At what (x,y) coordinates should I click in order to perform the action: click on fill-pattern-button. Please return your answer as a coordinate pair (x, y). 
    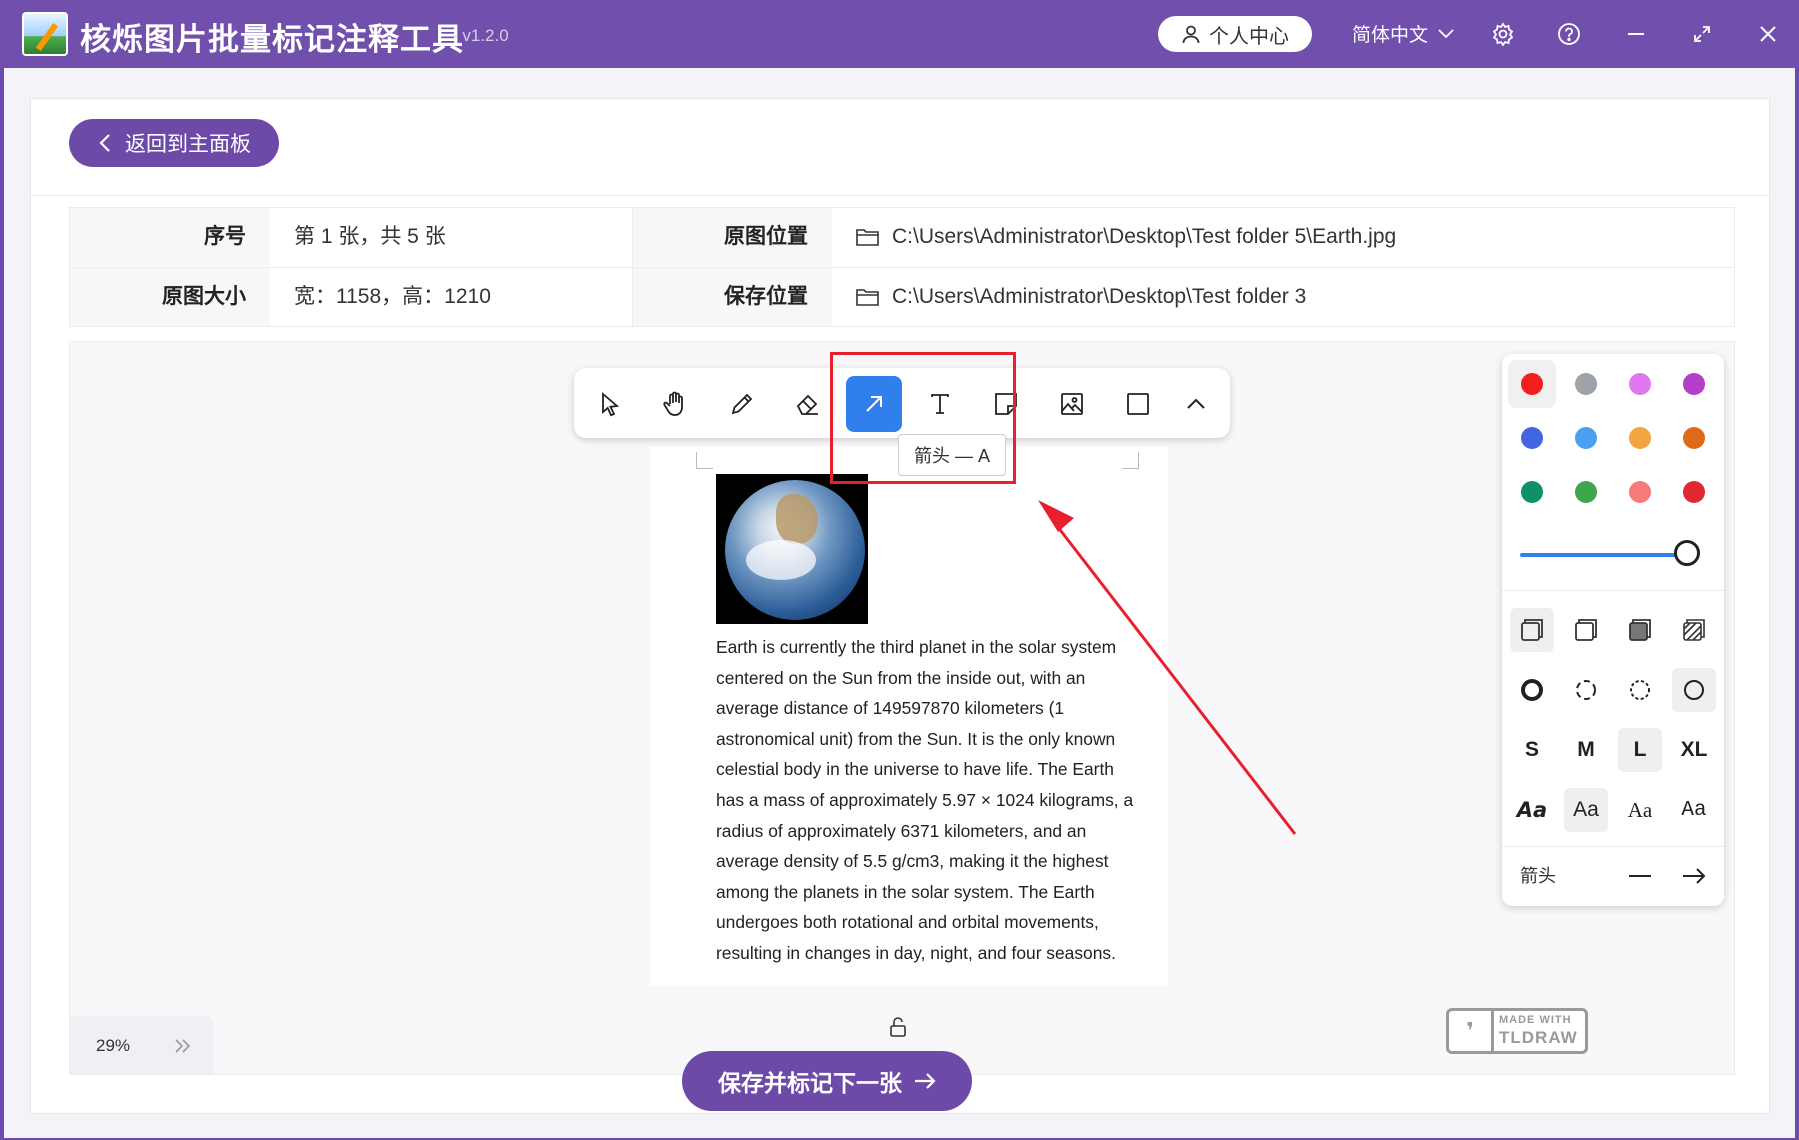
    Looking at the image, I should click on (1694, 630).